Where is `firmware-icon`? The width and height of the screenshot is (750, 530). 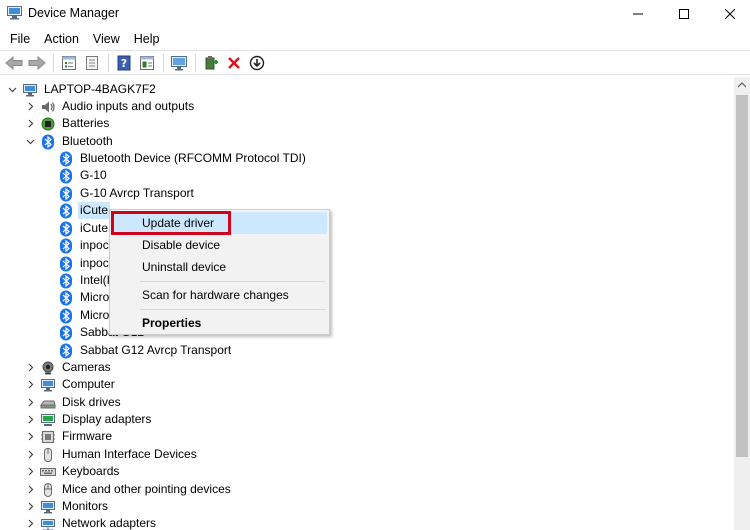
firmware-icon is located at coordinates (48, 437).